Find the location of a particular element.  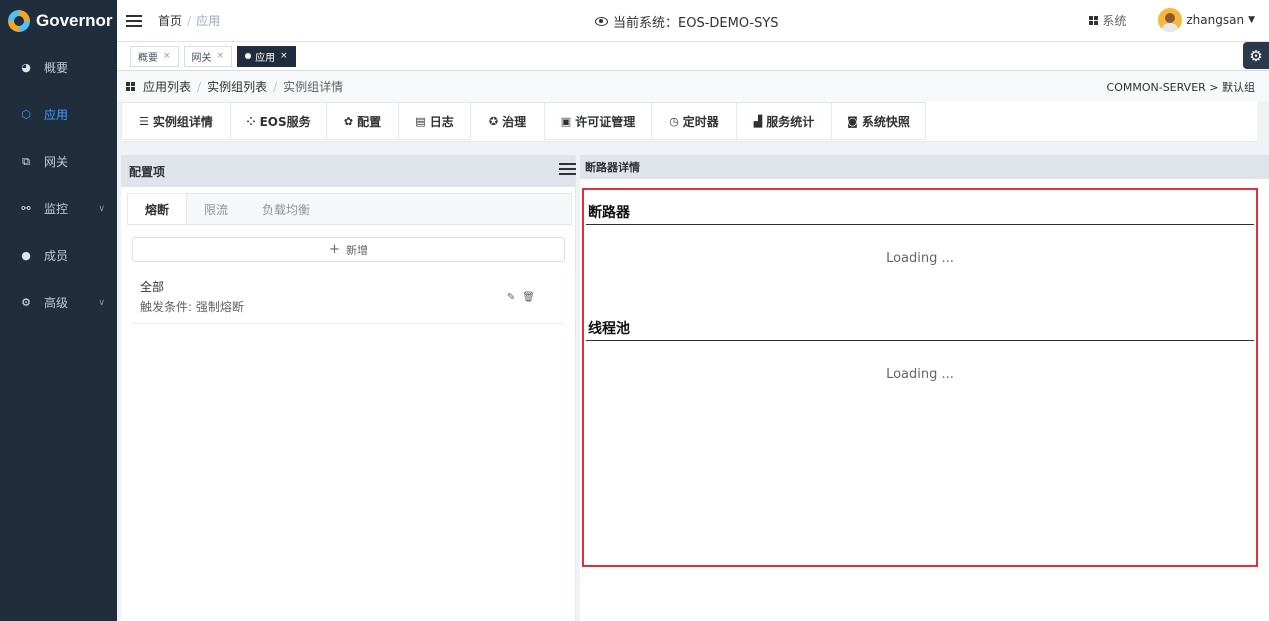

section-title-circuit-breaker: 断路器 is located at coordinates (920, 207).